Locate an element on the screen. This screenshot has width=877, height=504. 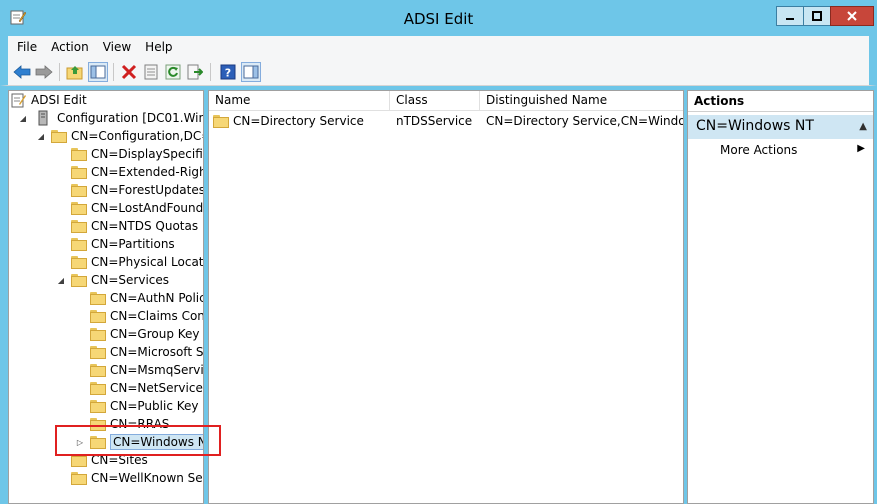
forward-button is located at coordinates (44, 72).